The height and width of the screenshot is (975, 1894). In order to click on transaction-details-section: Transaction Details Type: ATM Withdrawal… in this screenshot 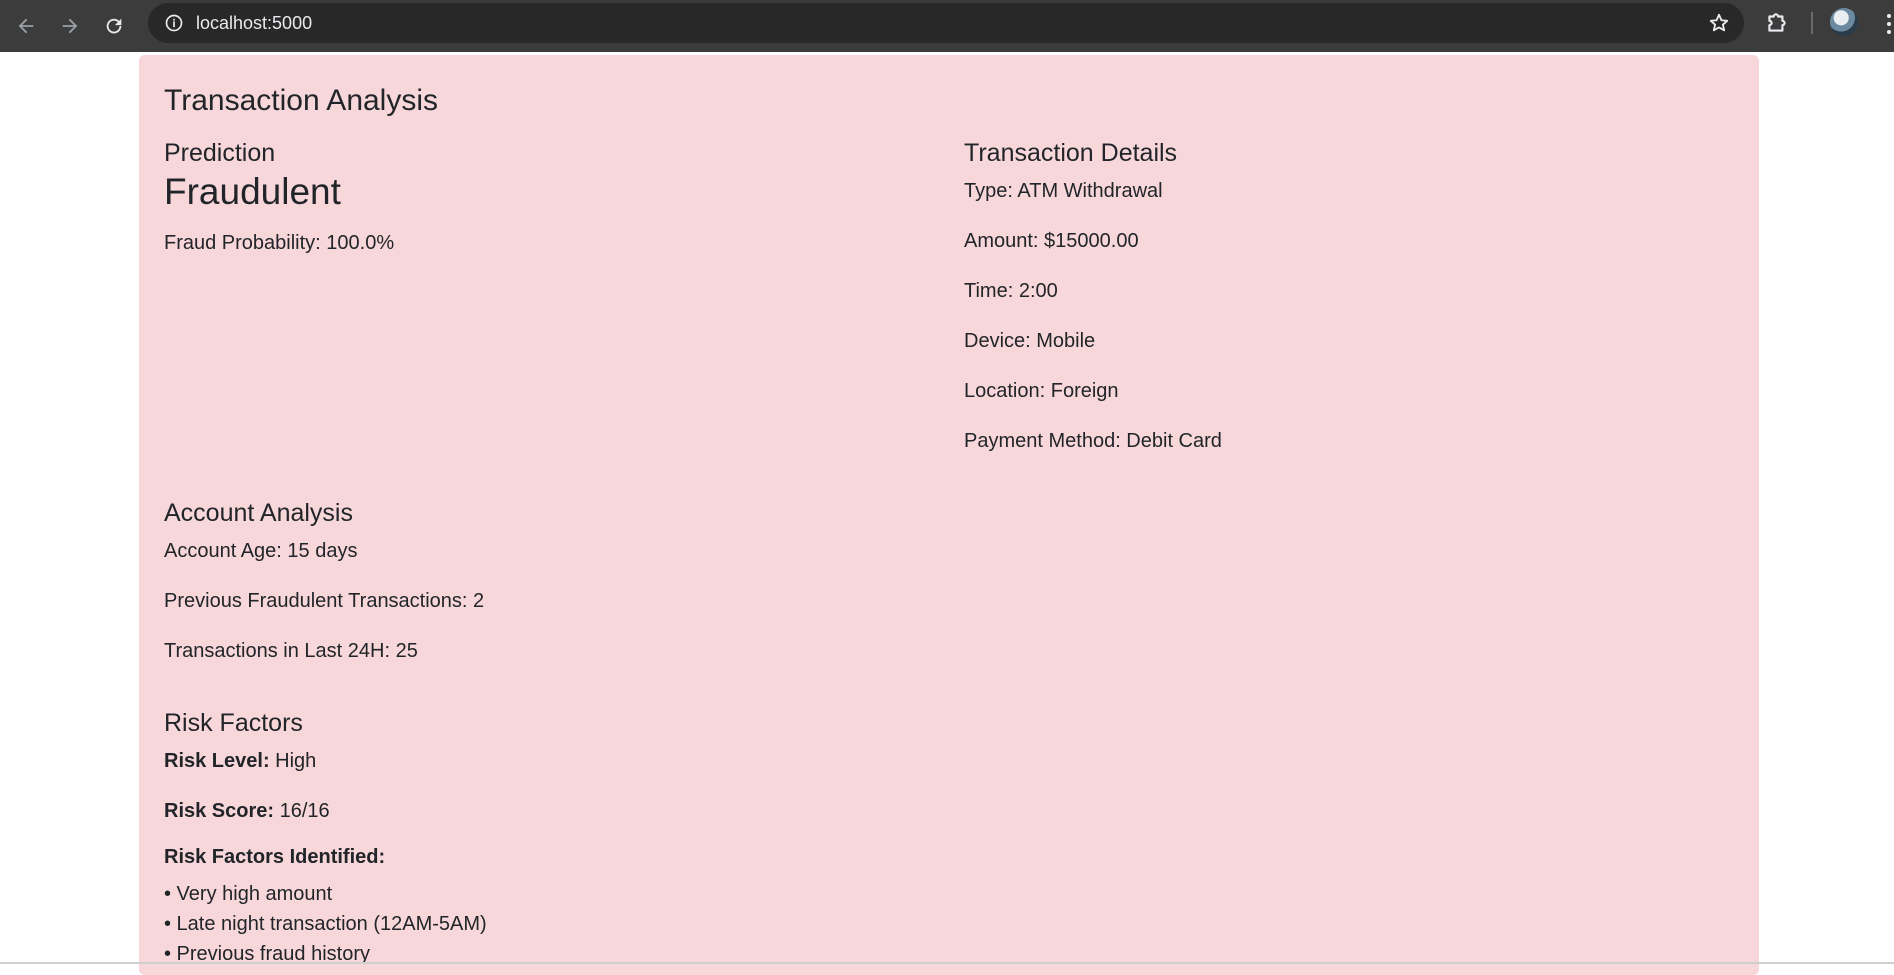, I will do `click(1354, 297)`.